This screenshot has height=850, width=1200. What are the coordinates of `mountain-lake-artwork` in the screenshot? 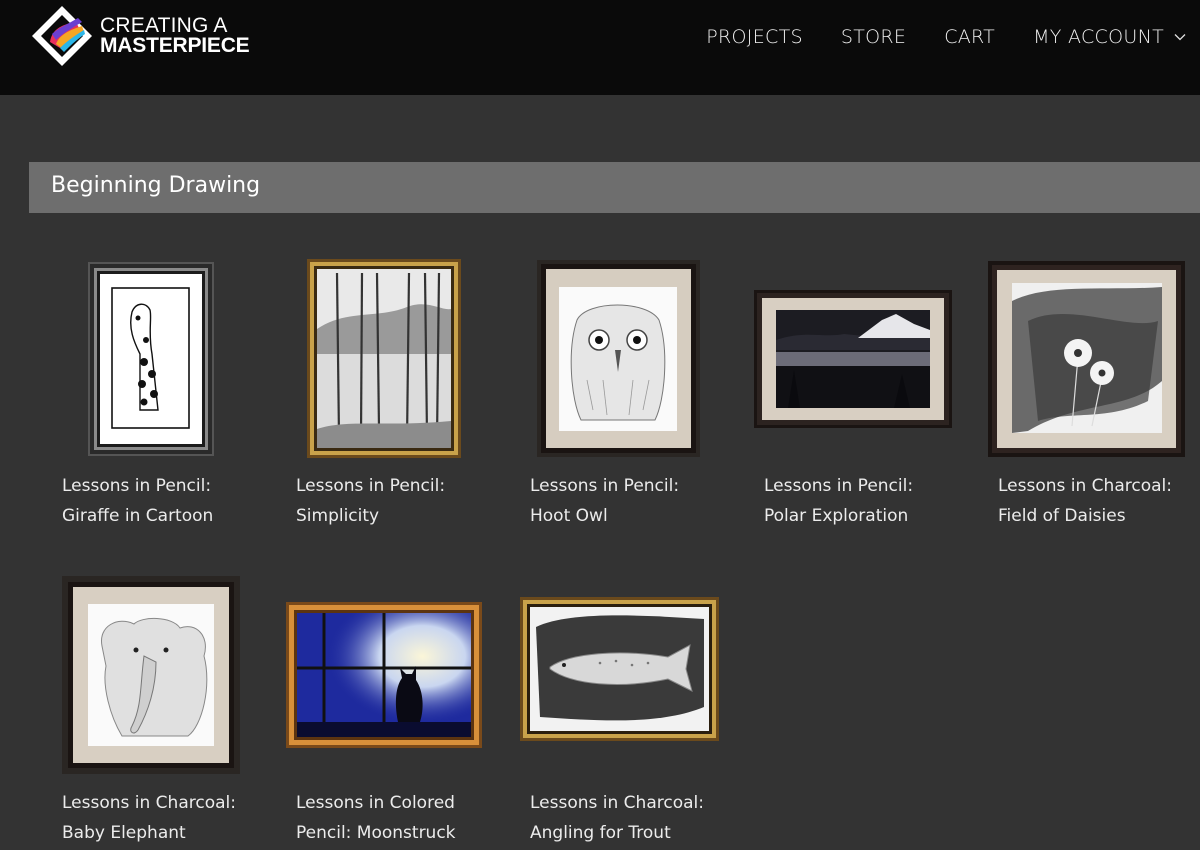 It's located at (853, 359).